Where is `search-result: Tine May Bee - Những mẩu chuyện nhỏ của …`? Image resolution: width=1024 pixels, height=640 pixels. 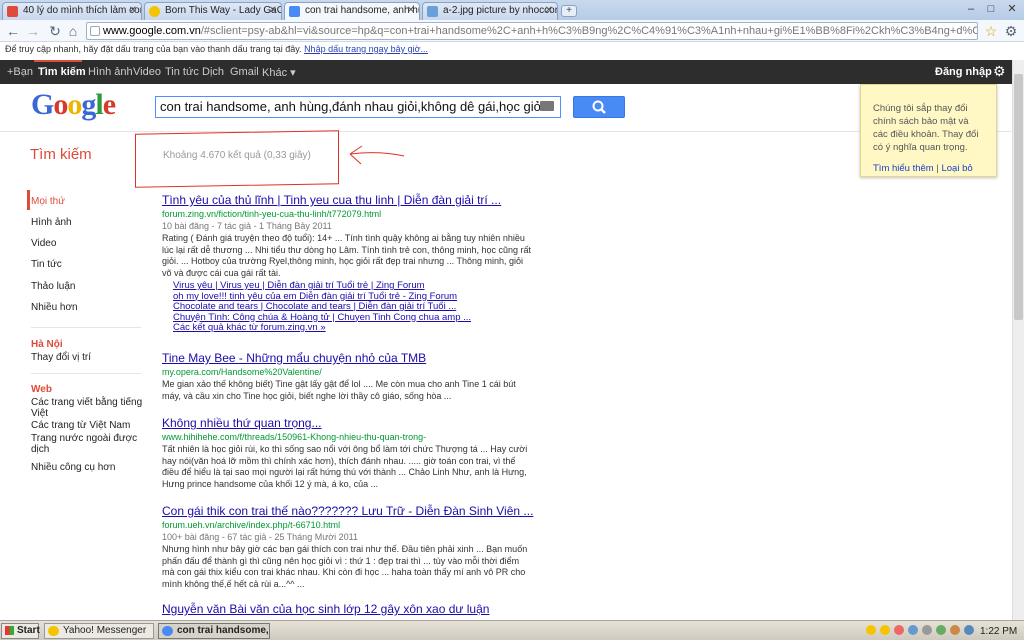
search-result: Tine May Bee - Những mẩu chuyện nhỏ của … is located at coordinates (347, 376).